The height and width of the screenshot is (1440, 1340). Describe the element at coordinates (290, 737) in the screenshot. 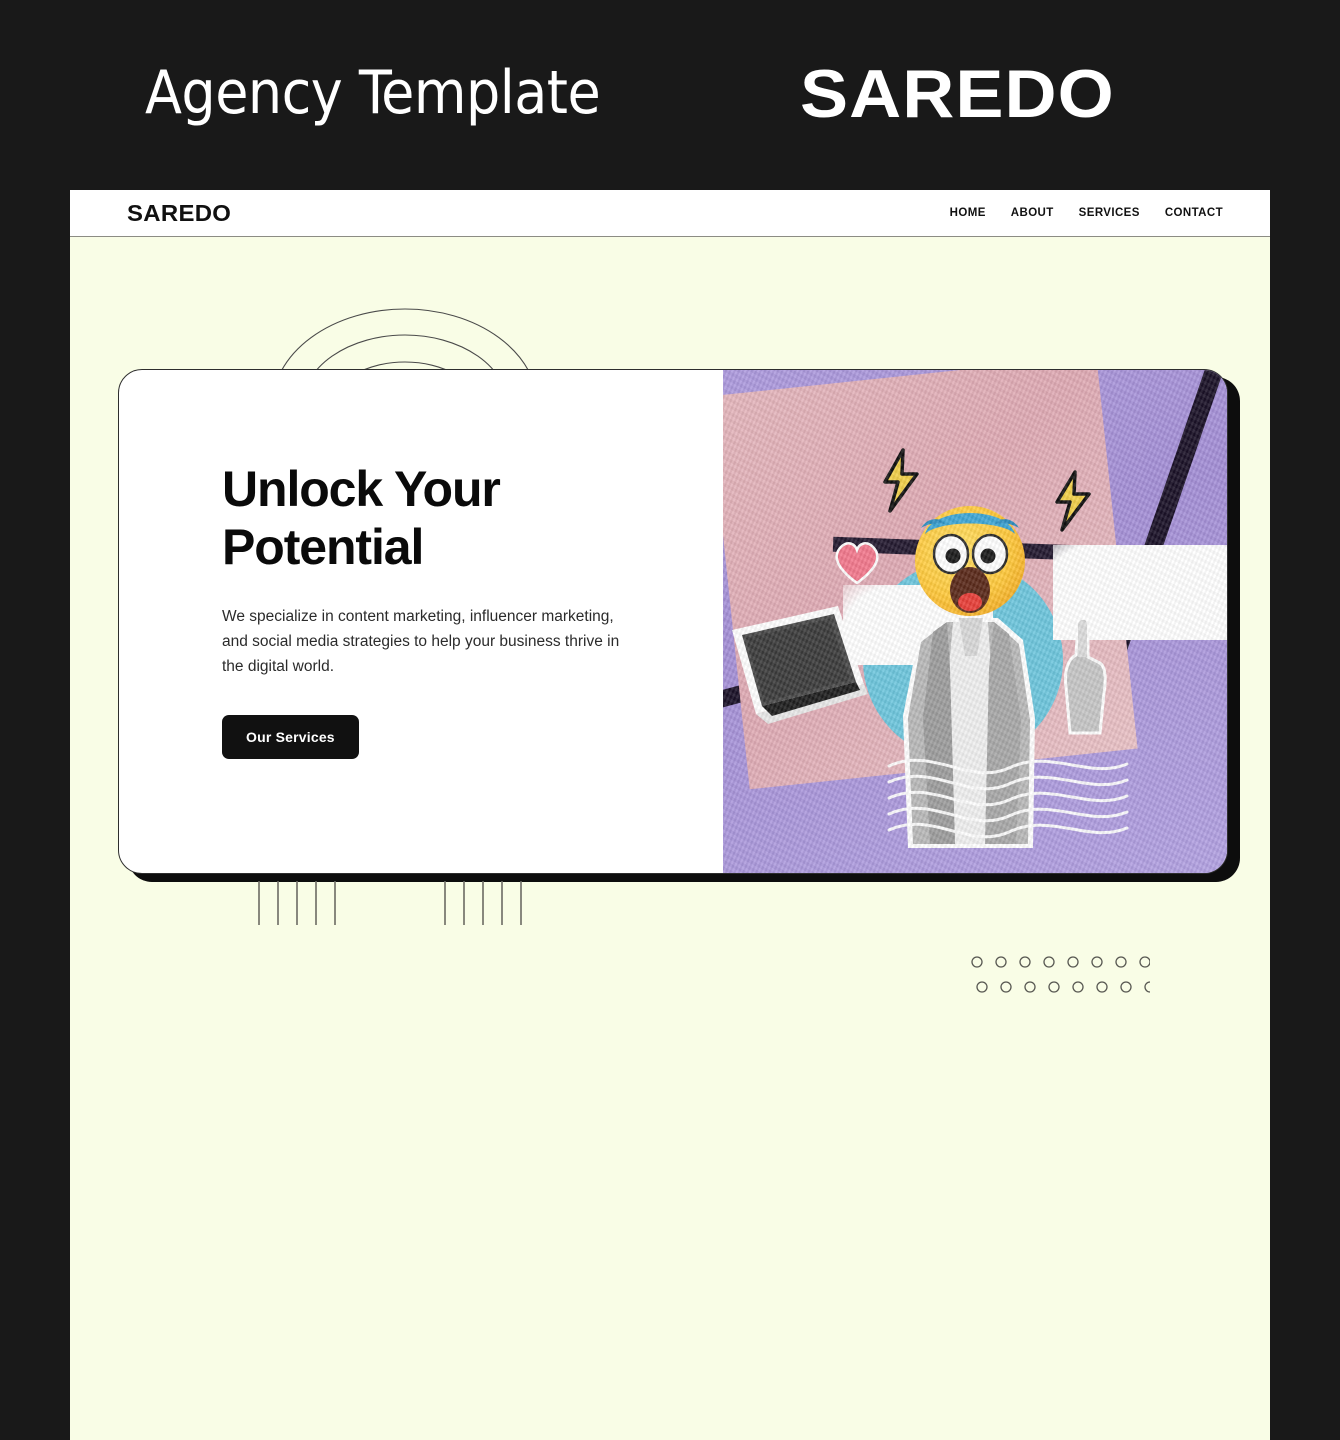

I see `our-services-button: Our Services` at that location.